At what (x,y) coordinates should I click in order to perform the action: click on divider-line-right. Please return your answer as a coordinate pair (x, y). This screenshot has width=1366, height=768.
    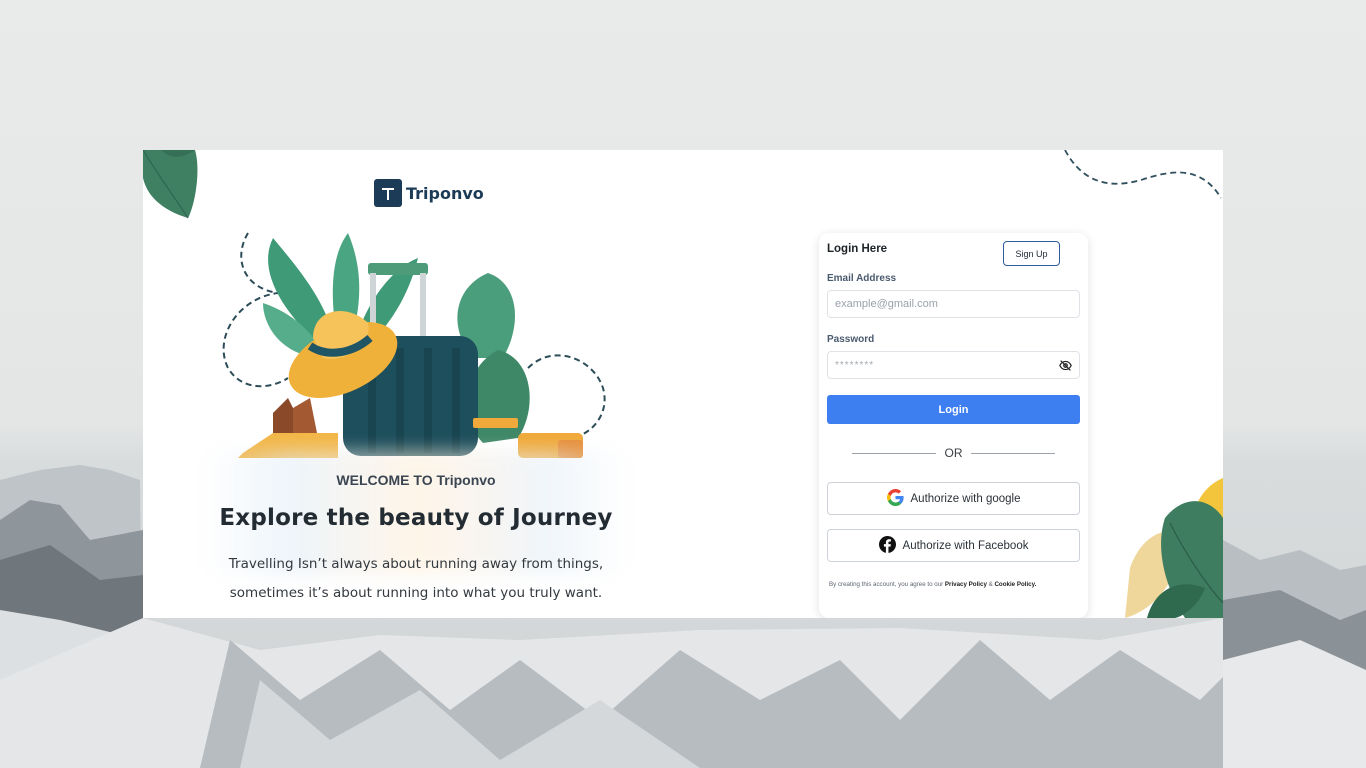
    Looking at the image, I should click on (1013, 453).